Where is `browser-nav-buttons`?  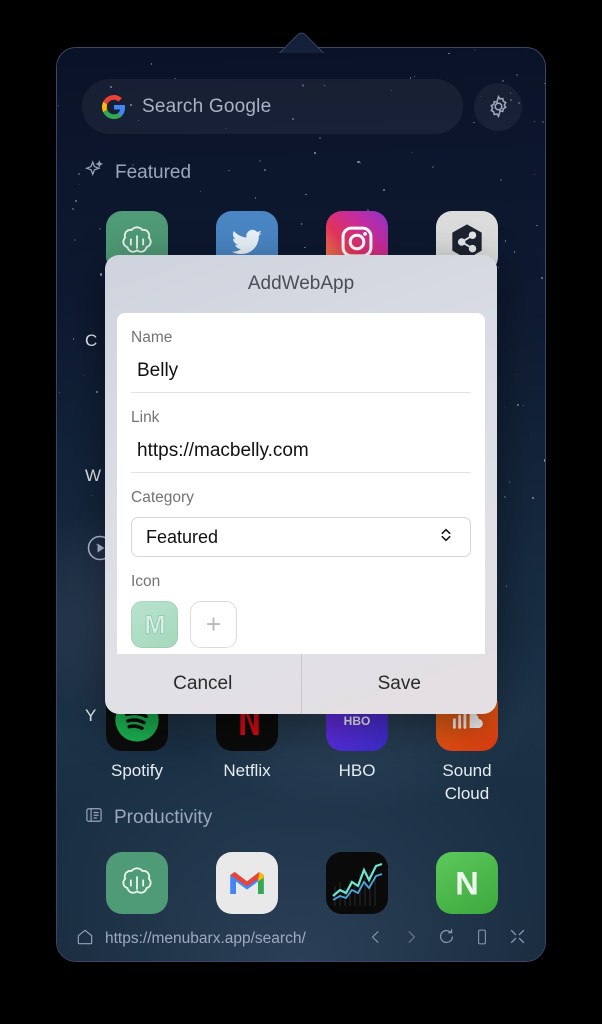
browser-nav-buttons is located at coordinates (447, 939).